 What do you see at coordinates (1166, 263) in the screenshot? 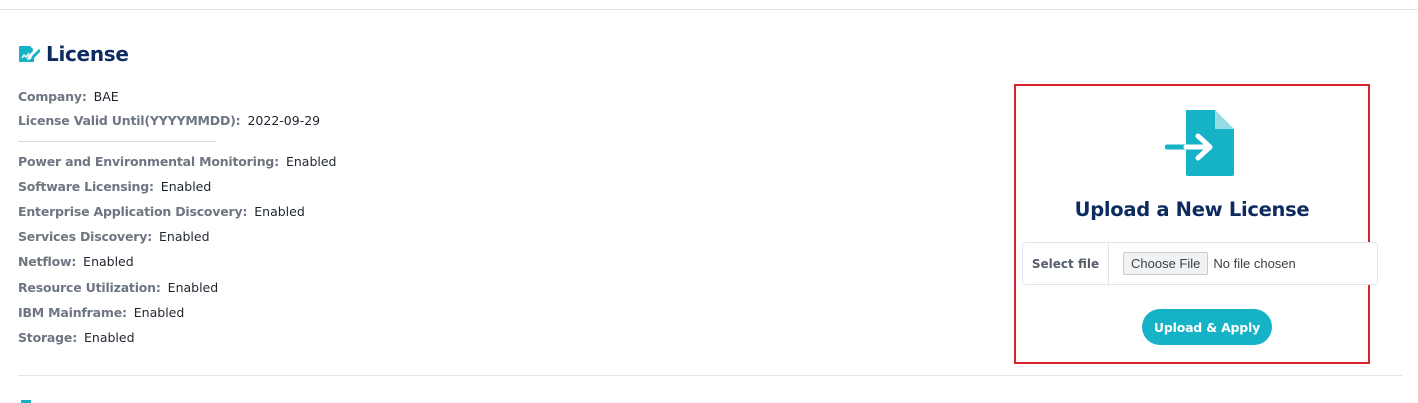
I see `choose-file-button: Choose File` at bounding box center [1166, 263].